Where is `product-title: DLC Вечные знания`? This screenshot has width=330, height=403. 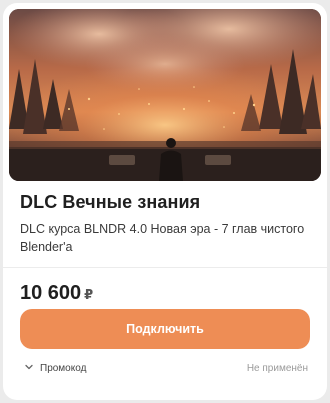
product-title: DLC Вечные знания is located at coordinates (110, 202).